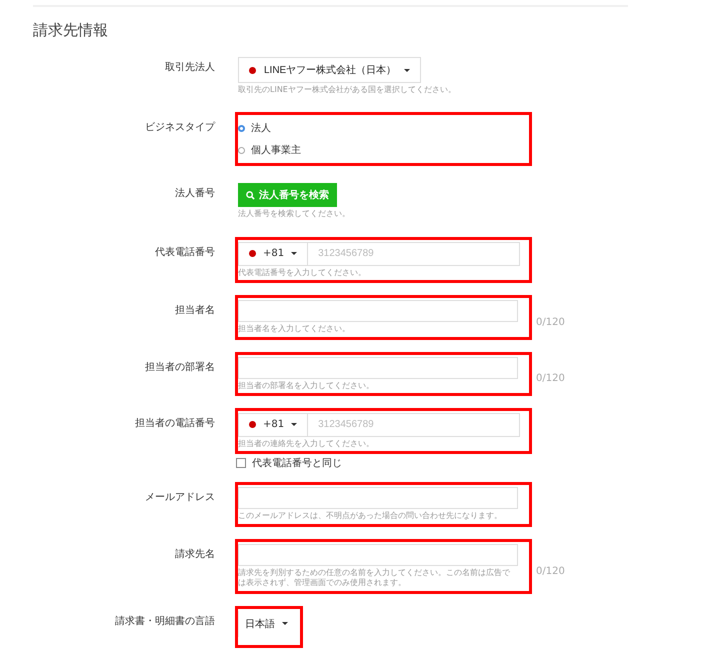  Describe the element at coordinates (370, 516) in the screenshot. I see `help-text: このメールアドレスは、不明点があった場合の問い合わせ先になります。` at that location.